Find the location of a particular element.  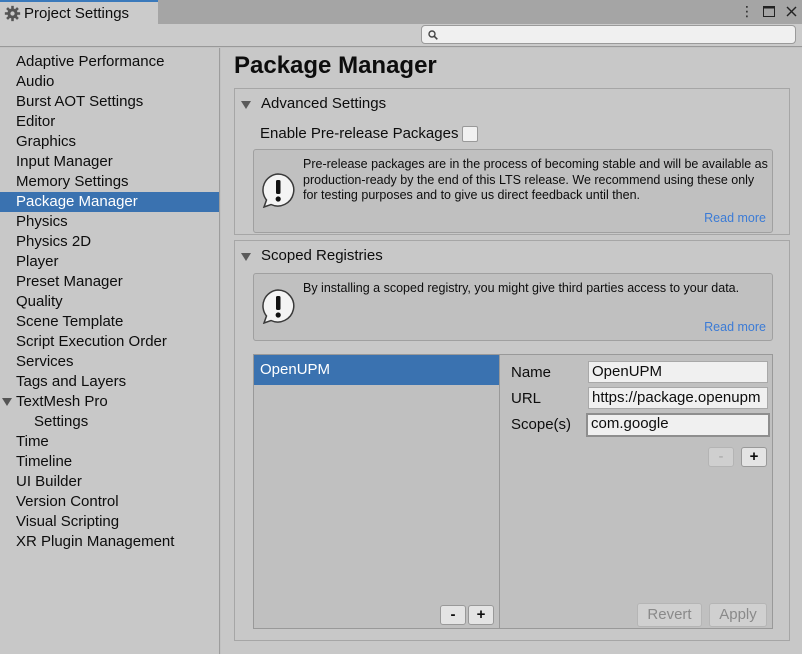

scoped-registries-foldout: Scoped Registries is located at coordinates (312, 255).